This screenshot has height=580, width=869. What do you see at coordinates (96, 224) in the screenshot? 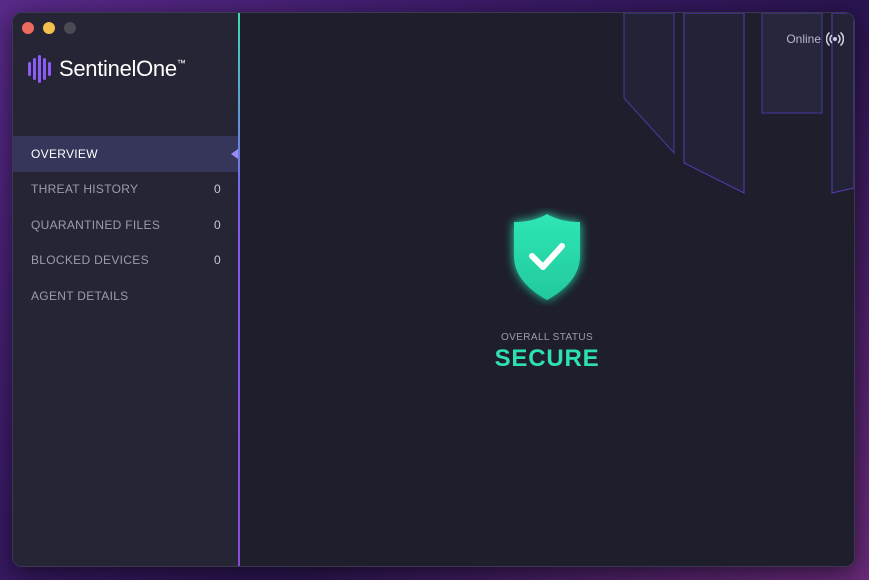
I see `sidebar-item-label: QUARANTINED FILES` at bounding box center [96, 224].